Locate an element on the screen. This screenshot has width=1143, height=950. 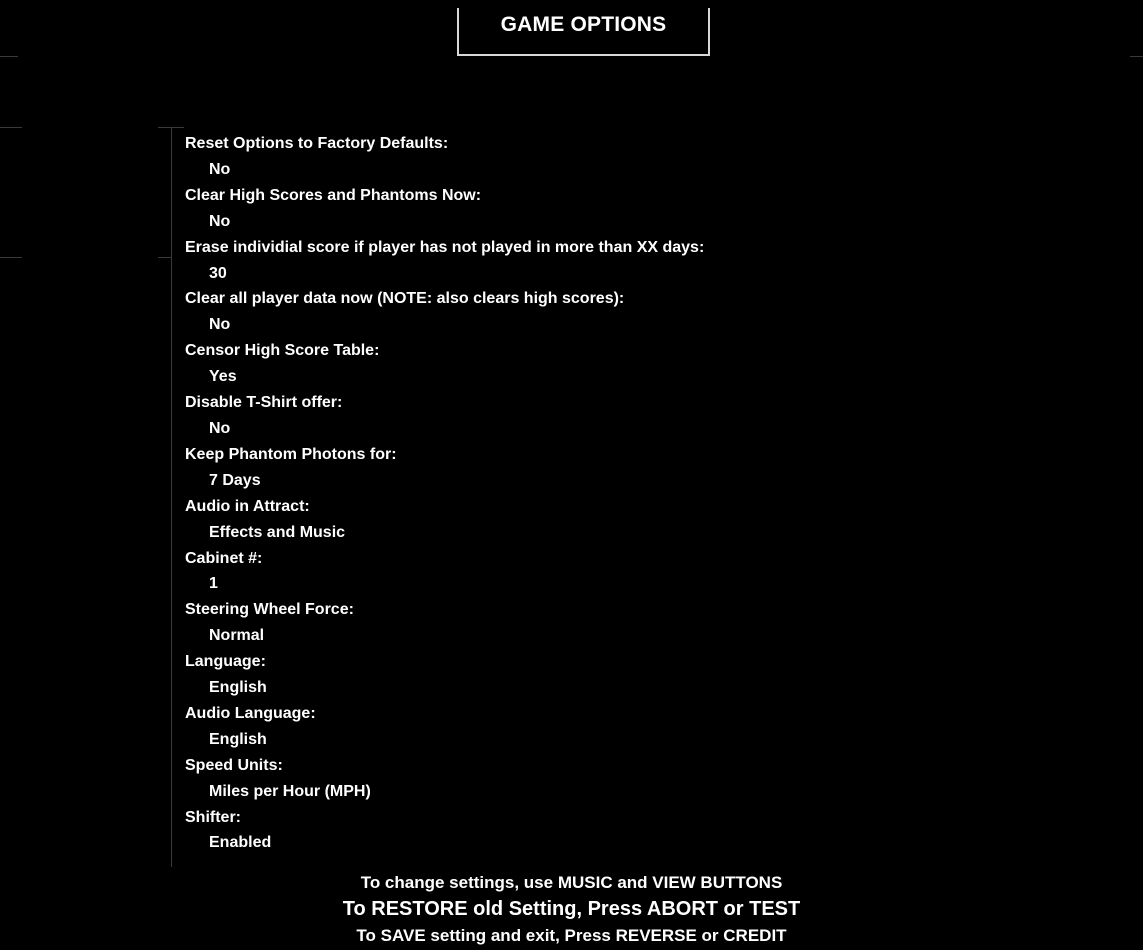
option-label: Audio Language: is located at coordinates (250, 713).